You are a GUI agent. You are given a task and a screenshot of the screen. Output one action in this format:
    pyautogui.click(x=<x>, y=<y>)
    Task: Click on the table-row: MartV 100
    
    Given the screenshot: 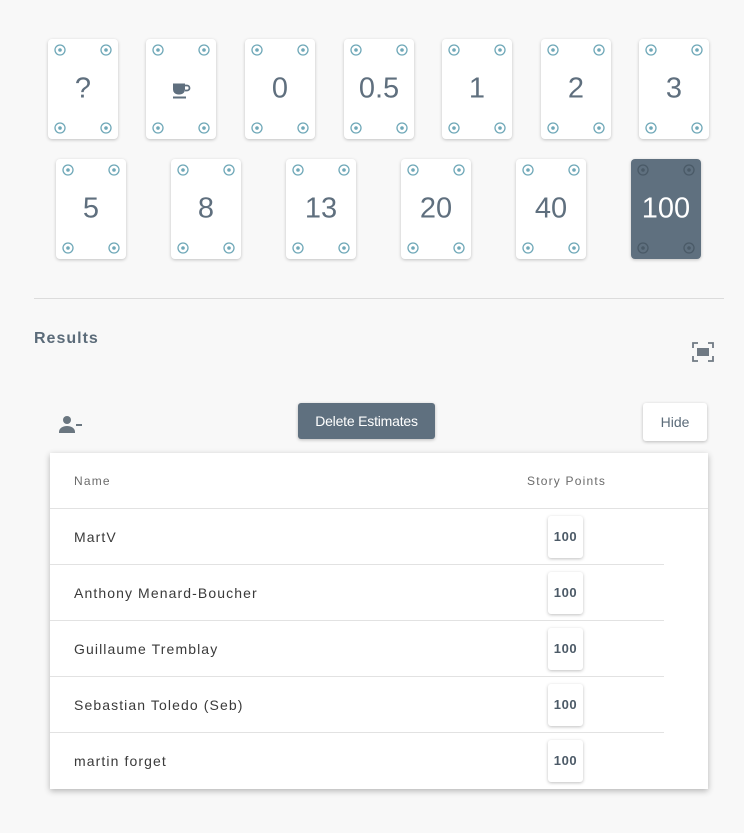 What is the action you would take?
    pyautogui.click(x=357, y=537)
    